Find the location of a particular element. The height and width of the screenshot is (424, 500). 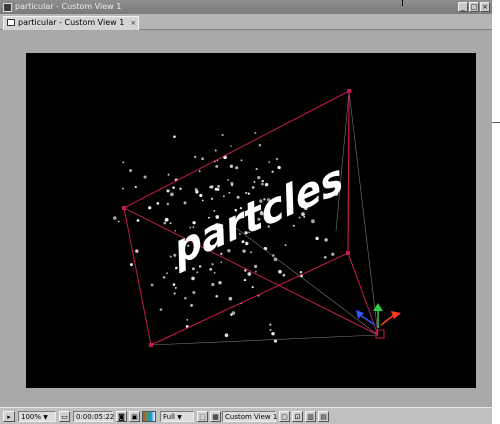

safe-margins-icon: ▭ is located at coordinates (64, 416).